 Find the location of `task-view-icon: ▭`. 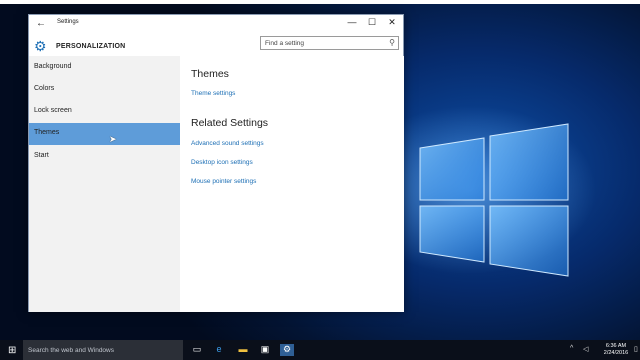

task-view-icon: ▭ is located at coordinates (197, 350).